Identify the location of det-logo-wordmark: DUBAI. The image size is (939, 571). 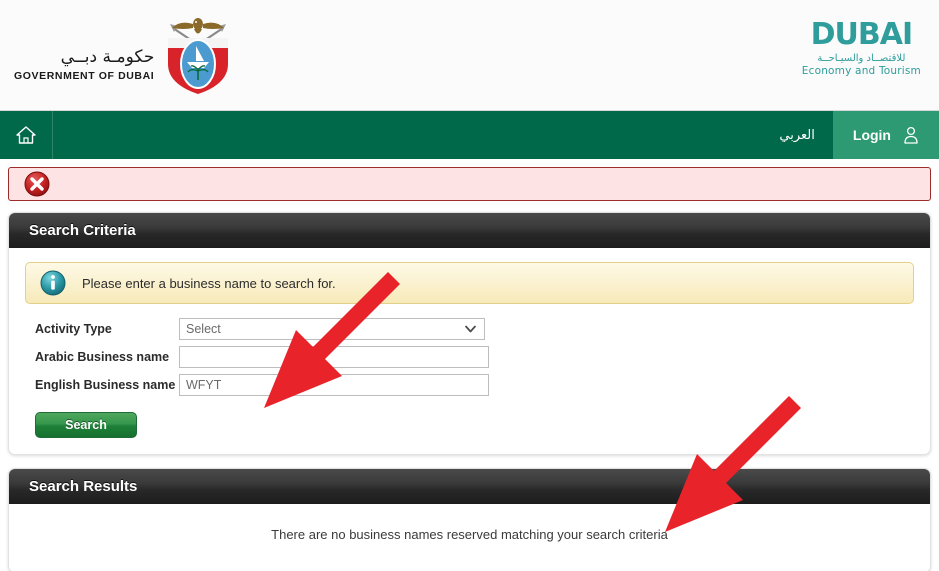
(862, 34).